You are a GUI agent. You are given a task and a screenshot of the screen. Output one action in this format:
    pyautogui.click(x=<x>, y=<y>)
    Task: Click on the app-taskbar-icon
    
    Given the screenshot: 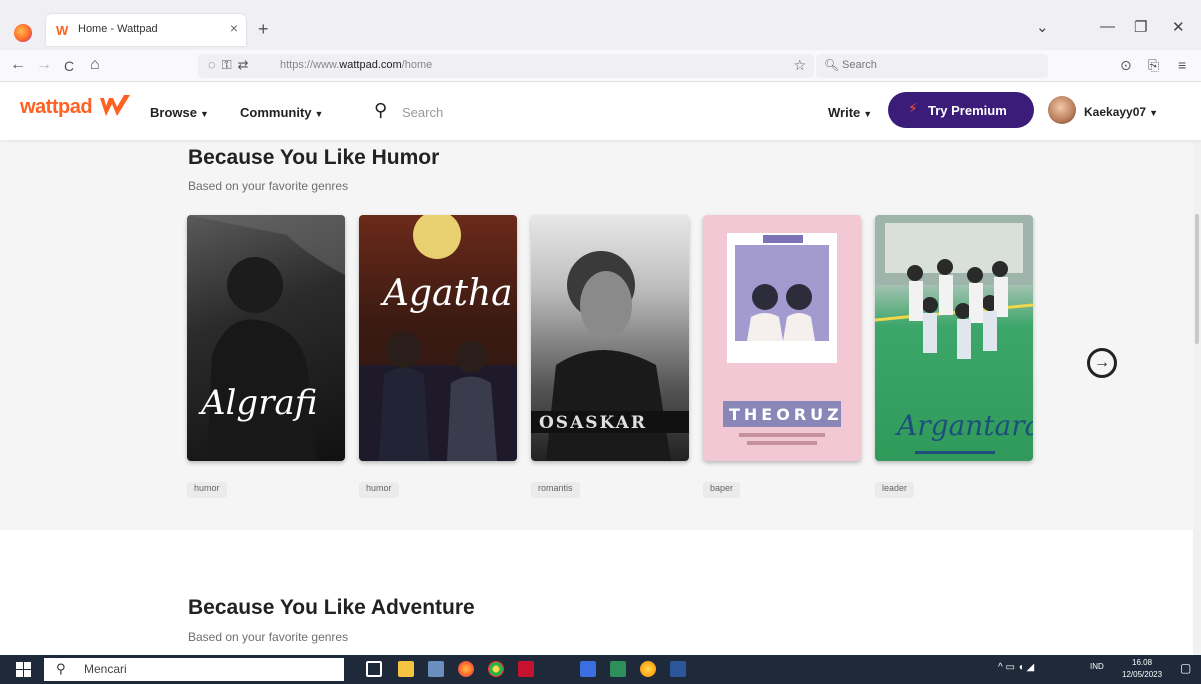 What is the action you would take?
    pyautogui.click(x=648, y=669)
    